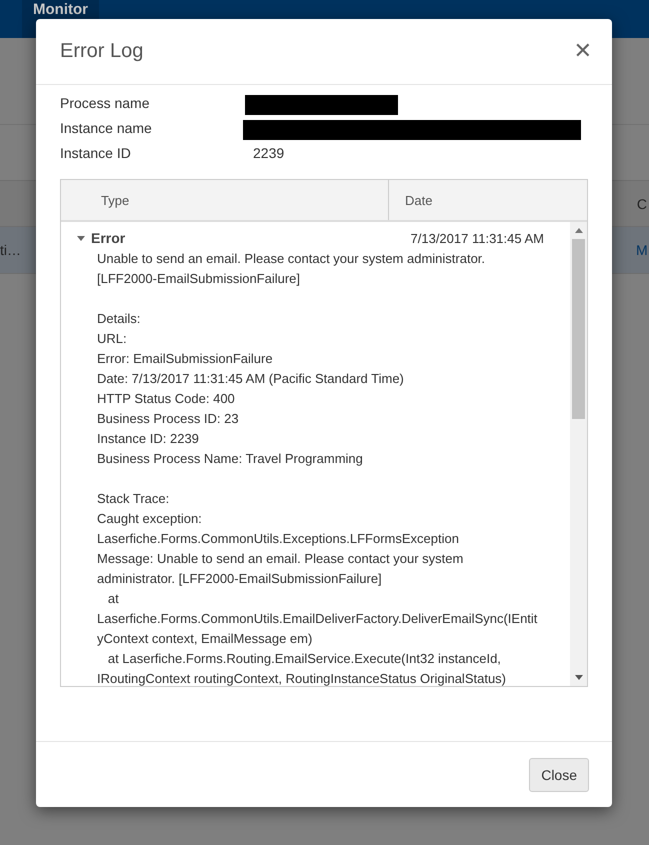  Describe the element at coordinates (96, 153) in the screenshot. I see `field-label: Instance ID` at that location.